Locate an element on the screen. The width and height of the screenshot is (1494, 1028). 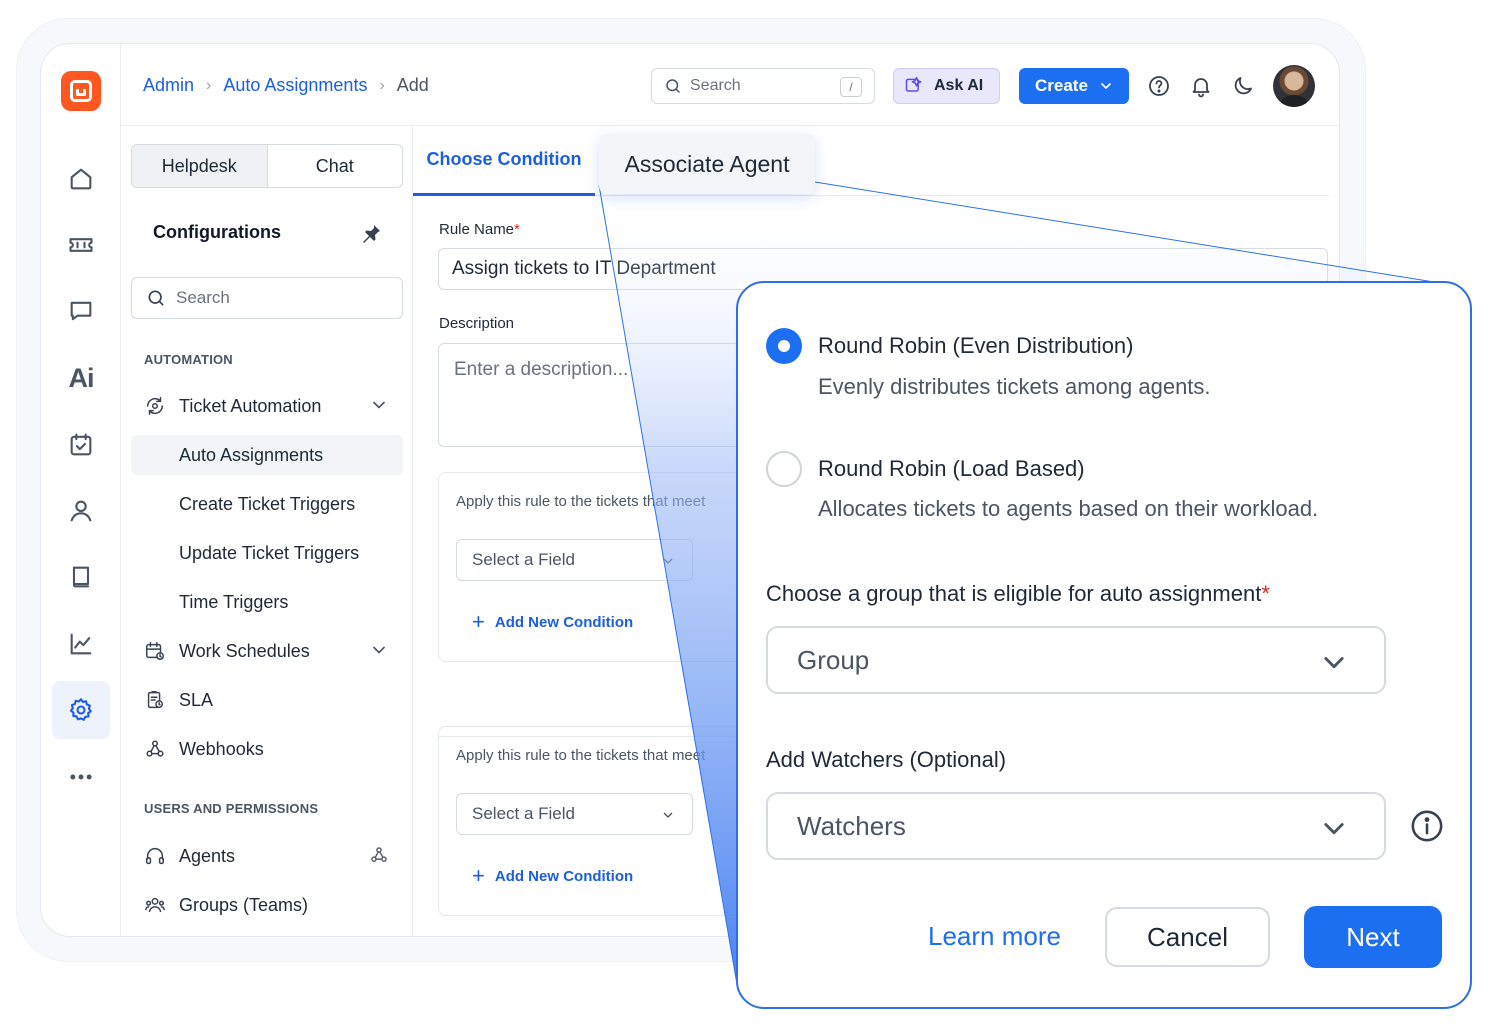
nav-sla-label: SLA is located at coordinates (196, 699).